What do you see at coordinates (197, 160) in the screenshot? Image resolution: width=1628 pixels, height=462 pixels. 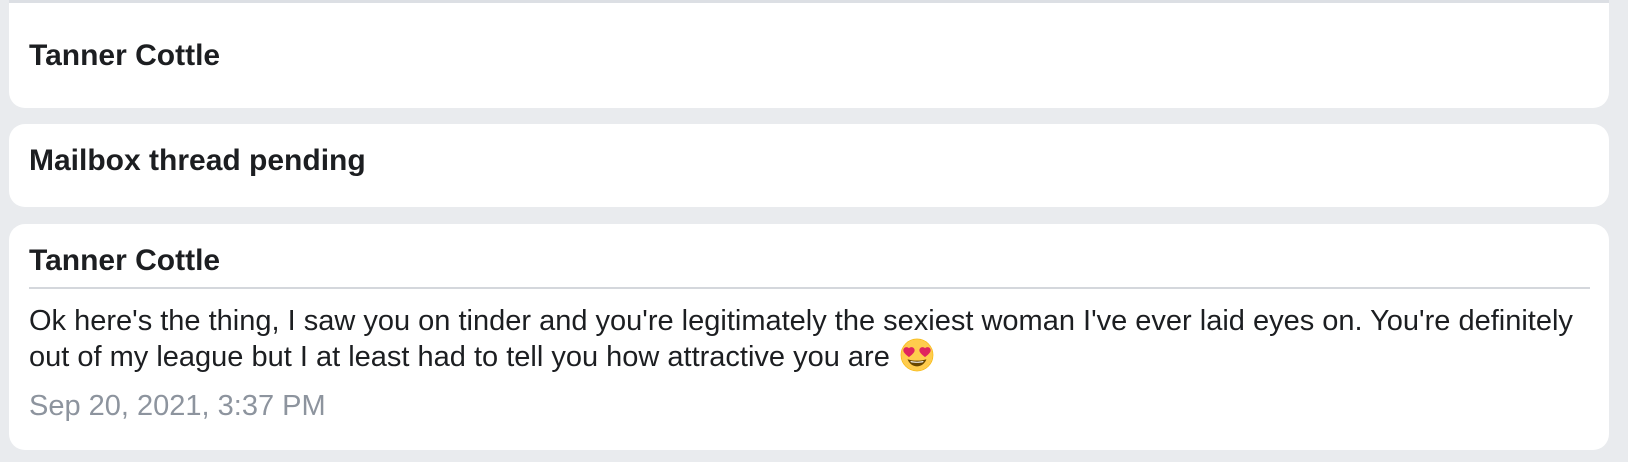 I see `thread-status: Mailbox thread pending` at bounding box center [197, 160].